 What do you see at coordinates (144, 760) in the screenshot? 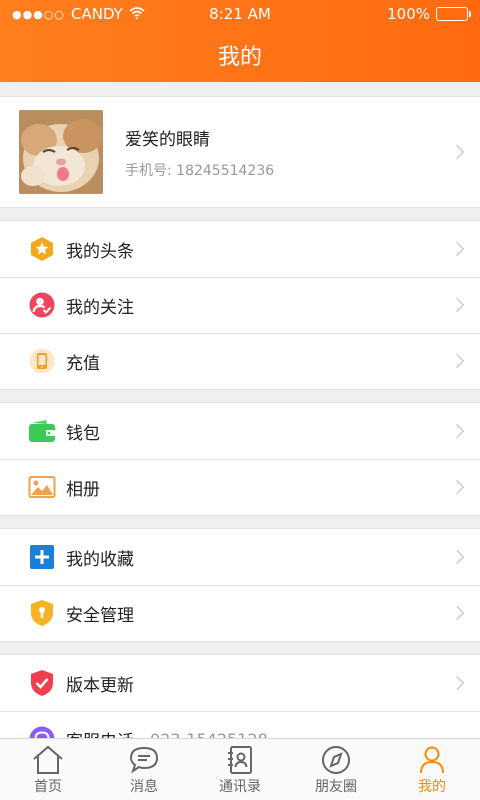
I see `chat-bubble-icon` at bounding box center [144, 760].